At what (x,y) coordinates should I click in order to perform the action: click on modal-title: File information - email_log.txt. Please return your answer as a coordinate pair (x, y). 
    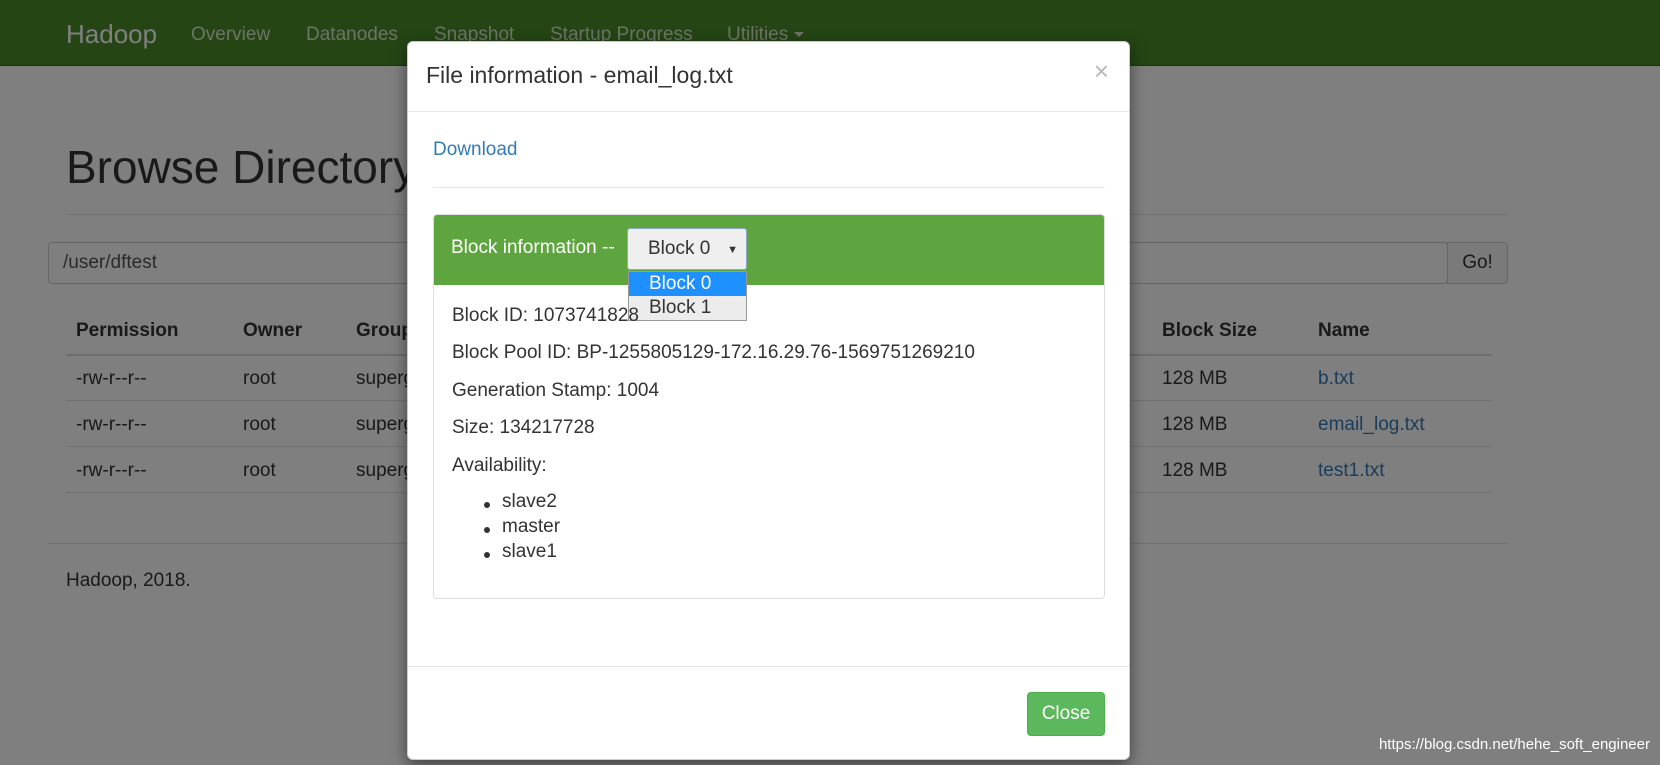
    Looking at the image, I should click on (579, 75).